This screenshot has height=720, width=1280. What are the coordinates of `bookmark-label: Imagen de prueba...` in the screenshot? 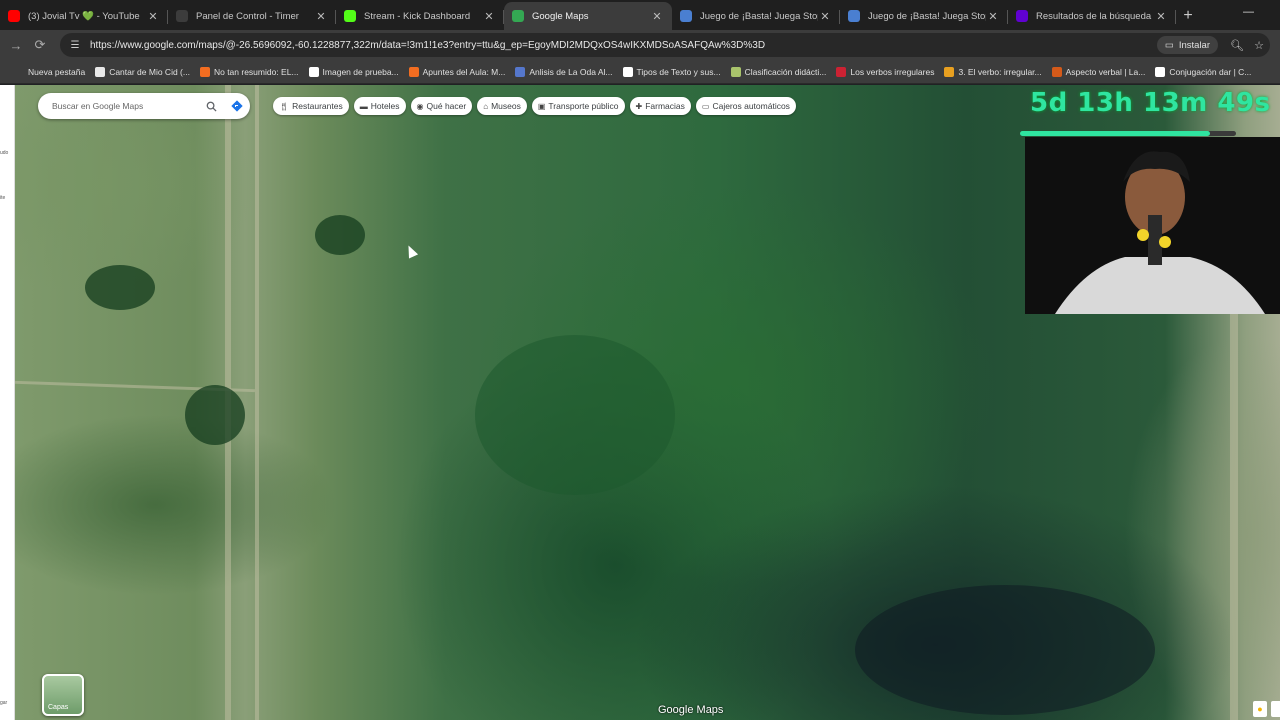 It's located at (360, 71).